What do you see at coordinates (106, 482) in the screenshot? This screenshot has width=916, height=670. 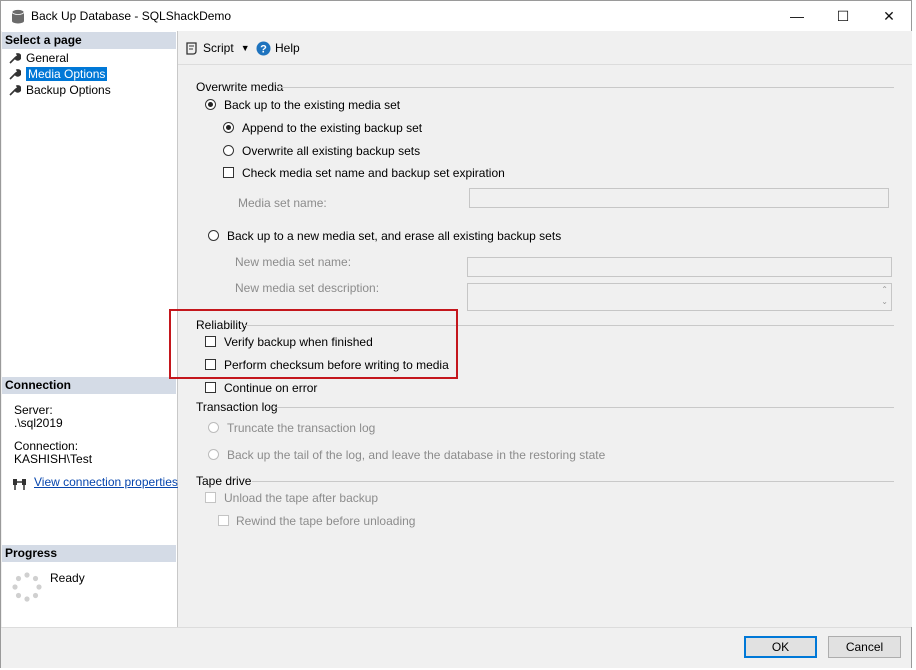 I see `view-connection-properties-link: View connection properties` at bounding box center [106, 482].